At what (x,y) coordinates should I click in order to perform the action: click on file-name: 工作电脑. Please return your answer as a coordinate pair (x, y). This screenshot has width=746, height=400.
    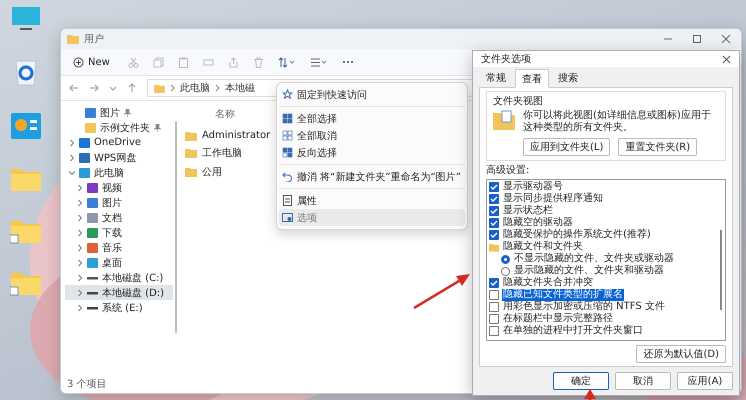
    Looking at the image, I should click on (222, 153).